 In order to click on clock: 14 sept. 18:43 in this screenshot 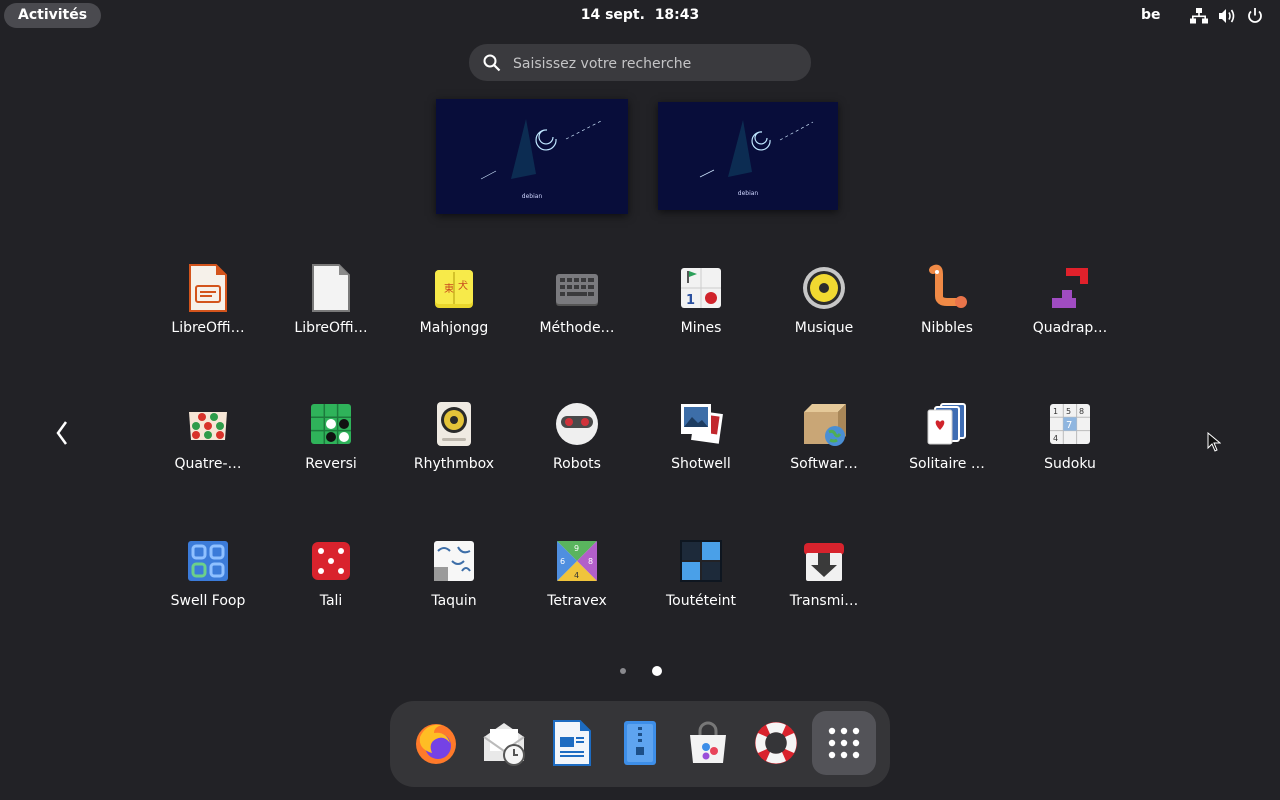, I will do `click(640, 15)`.